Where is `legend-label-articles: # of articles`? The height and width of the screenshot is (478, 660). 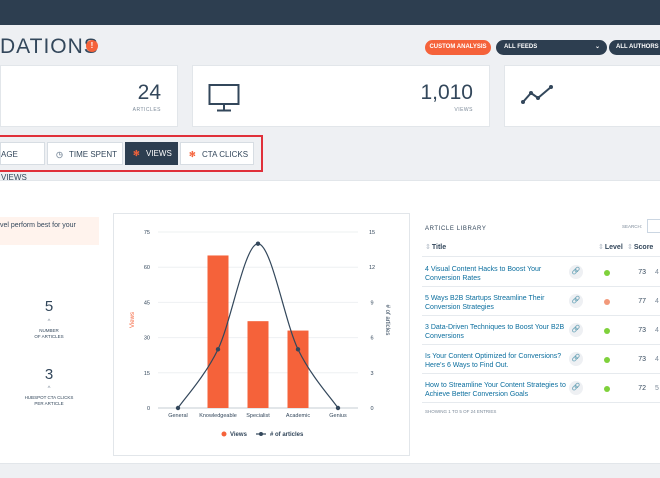
legend-label-articles: # of articles is located at coordinates (287, 435).